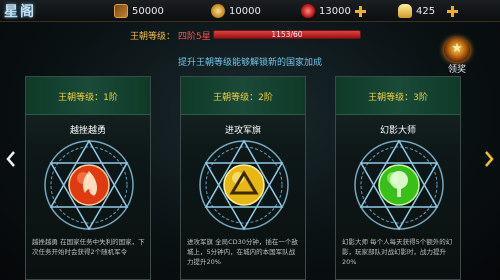 The width and height of the screenshot is (500, 280). Describe the element at coordinates (20, 12) in the screenshot. I see `page-title: 星阁` at that location.